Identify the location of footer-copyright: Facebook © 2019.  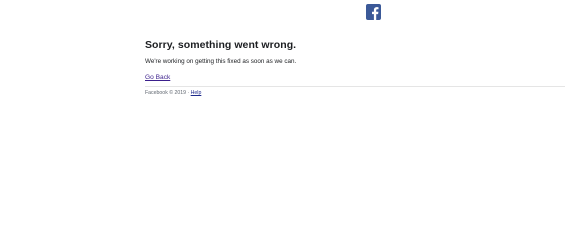
(166, 93).